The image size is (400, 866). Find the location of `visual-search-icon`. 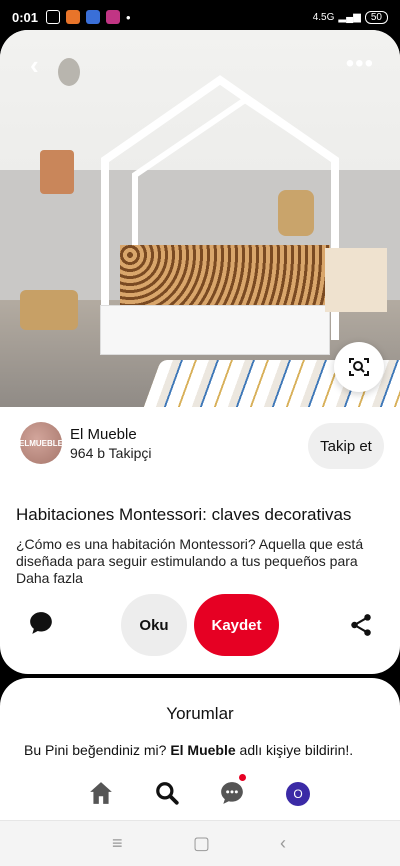

visual-search-icon is located at coordinates (359, 367).